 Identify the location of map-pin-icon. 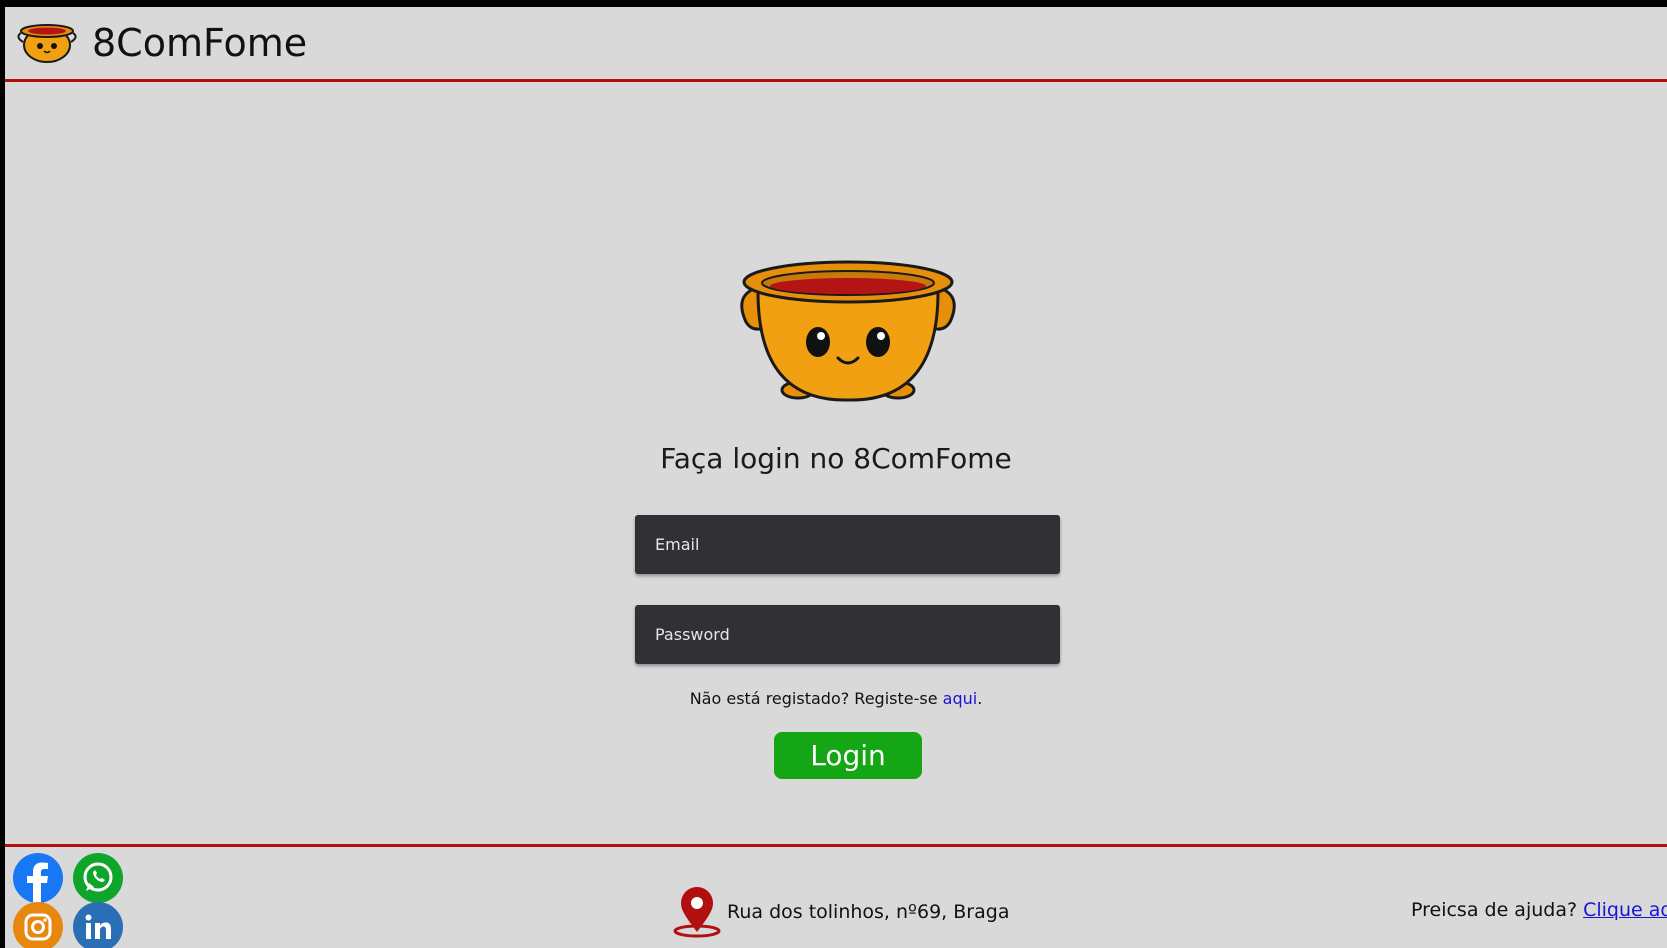
(697, 912).